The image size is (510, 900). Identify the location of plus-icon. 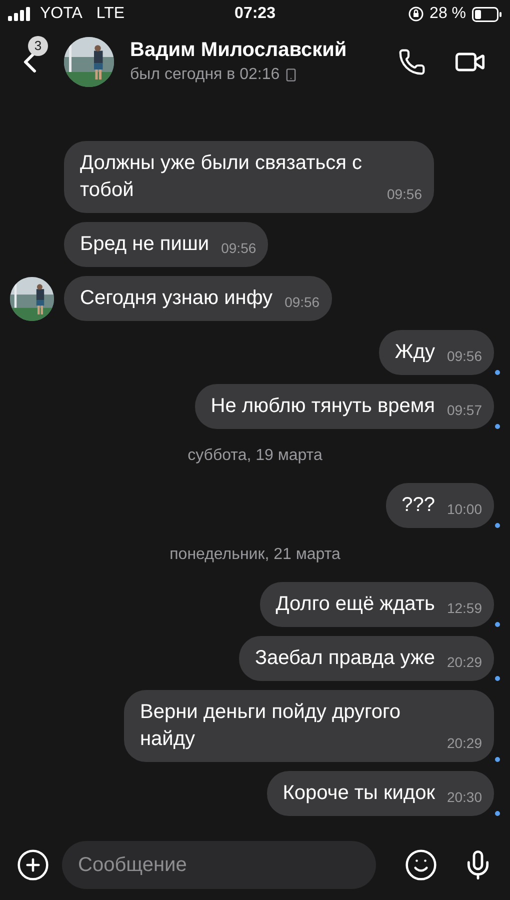
(33, 865).